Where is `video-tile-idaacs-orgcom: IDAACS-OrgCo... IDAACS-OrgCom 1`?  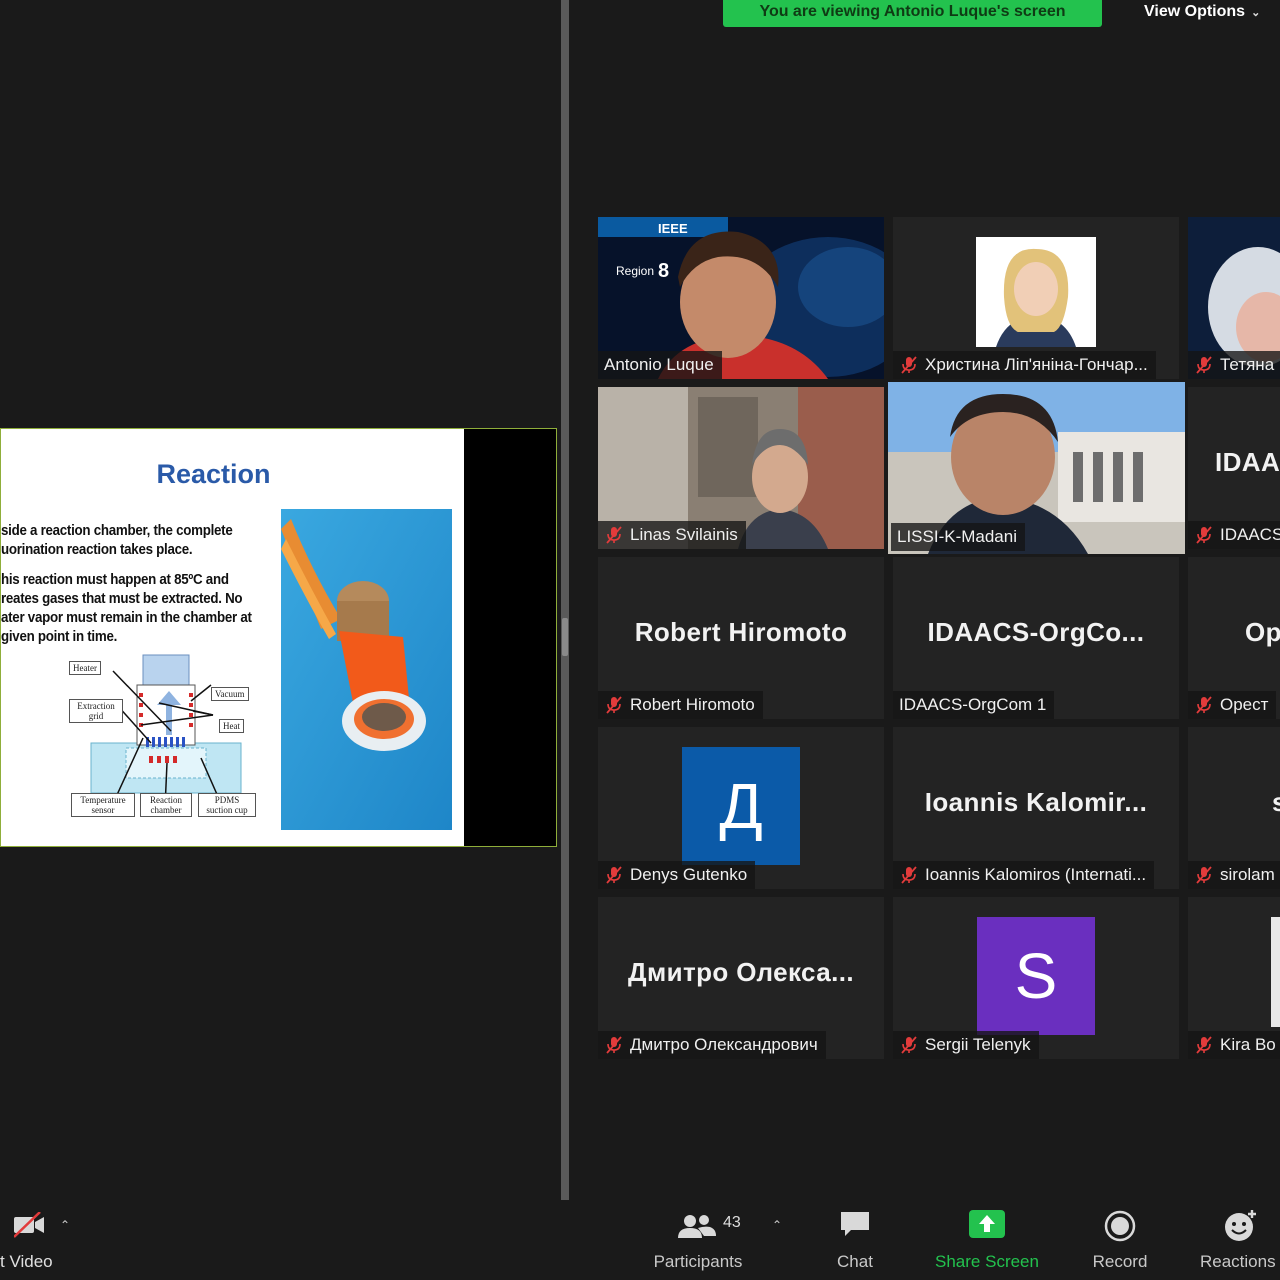
video-tile-idaacs-orgcom: IDAACS-OrgCo... IDAACS-OrgCom 1 is located at coordinates (1036, 638).